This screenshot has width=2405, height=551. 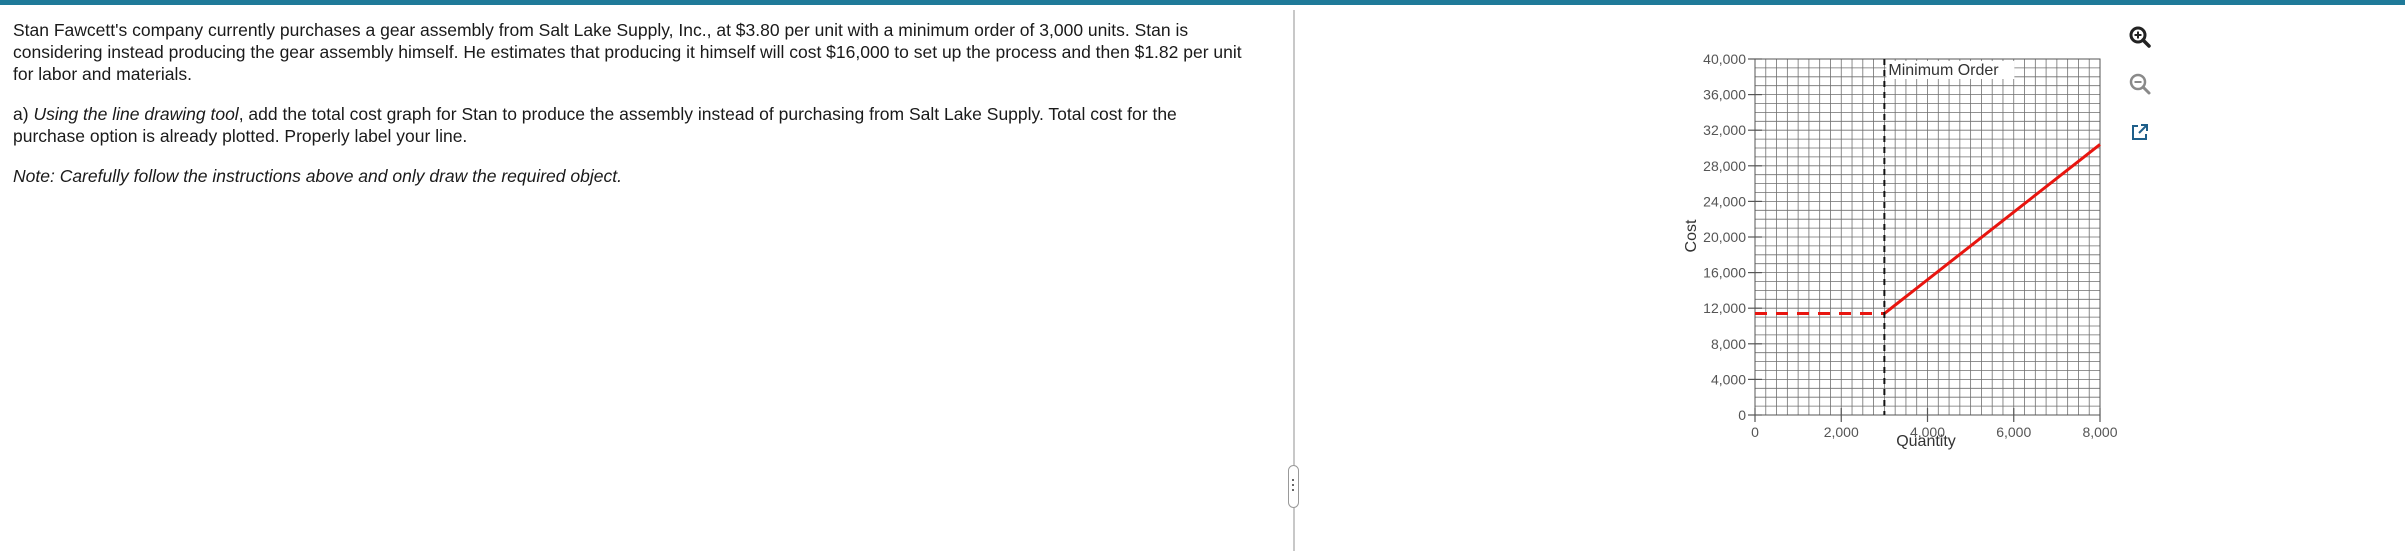 I want to click on x-tick-label: 2,000, so click(x=1841, y=432).